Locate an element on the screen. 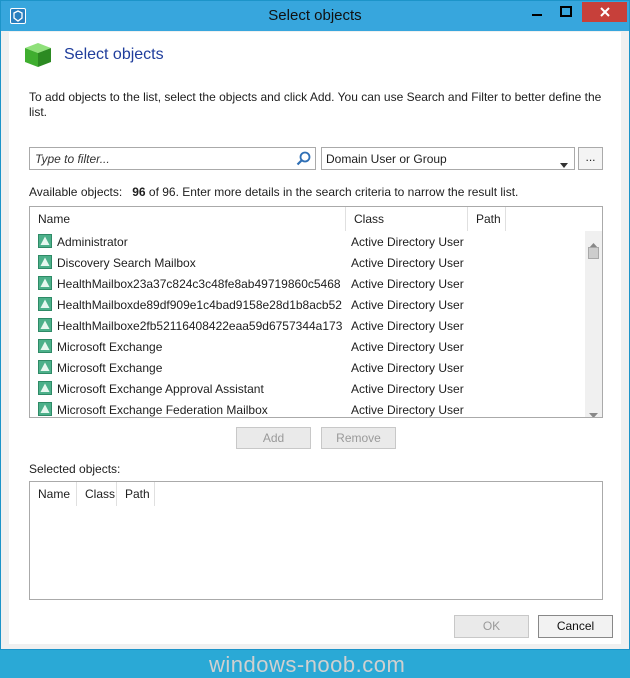 This screenshot has width=630, height=678. row-name: Discovery Search Mailbox is located at coordinates (126, 263).